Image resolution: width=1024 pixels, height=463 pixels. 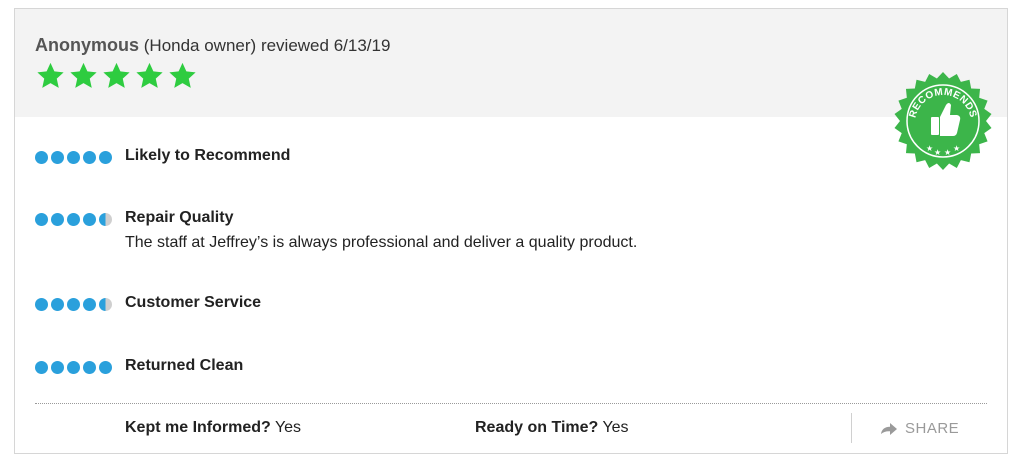 I want to click on share-arrow-icon, so click(x=889, y=428).